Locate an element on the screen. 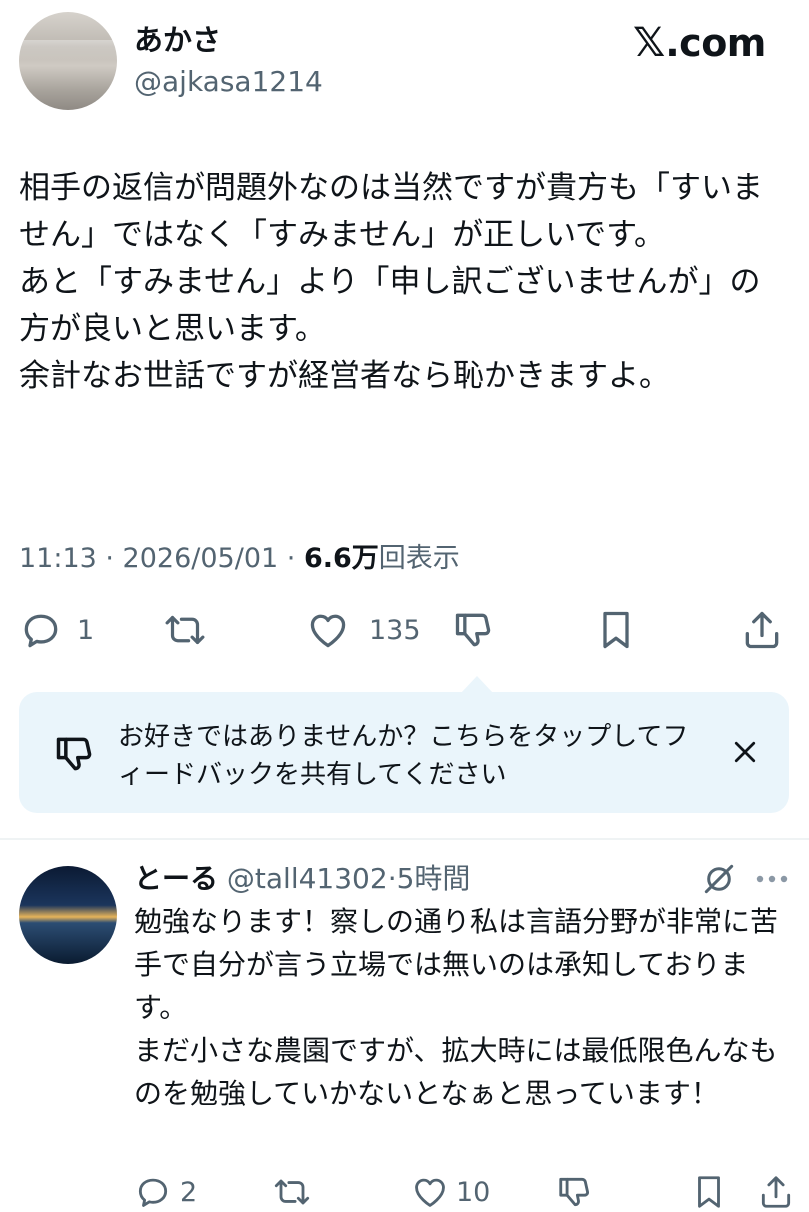 Image resolution: width=809 pixels, height=1212 pixels. reply-reply-count: 2 is located at coordinates (189, 1192).